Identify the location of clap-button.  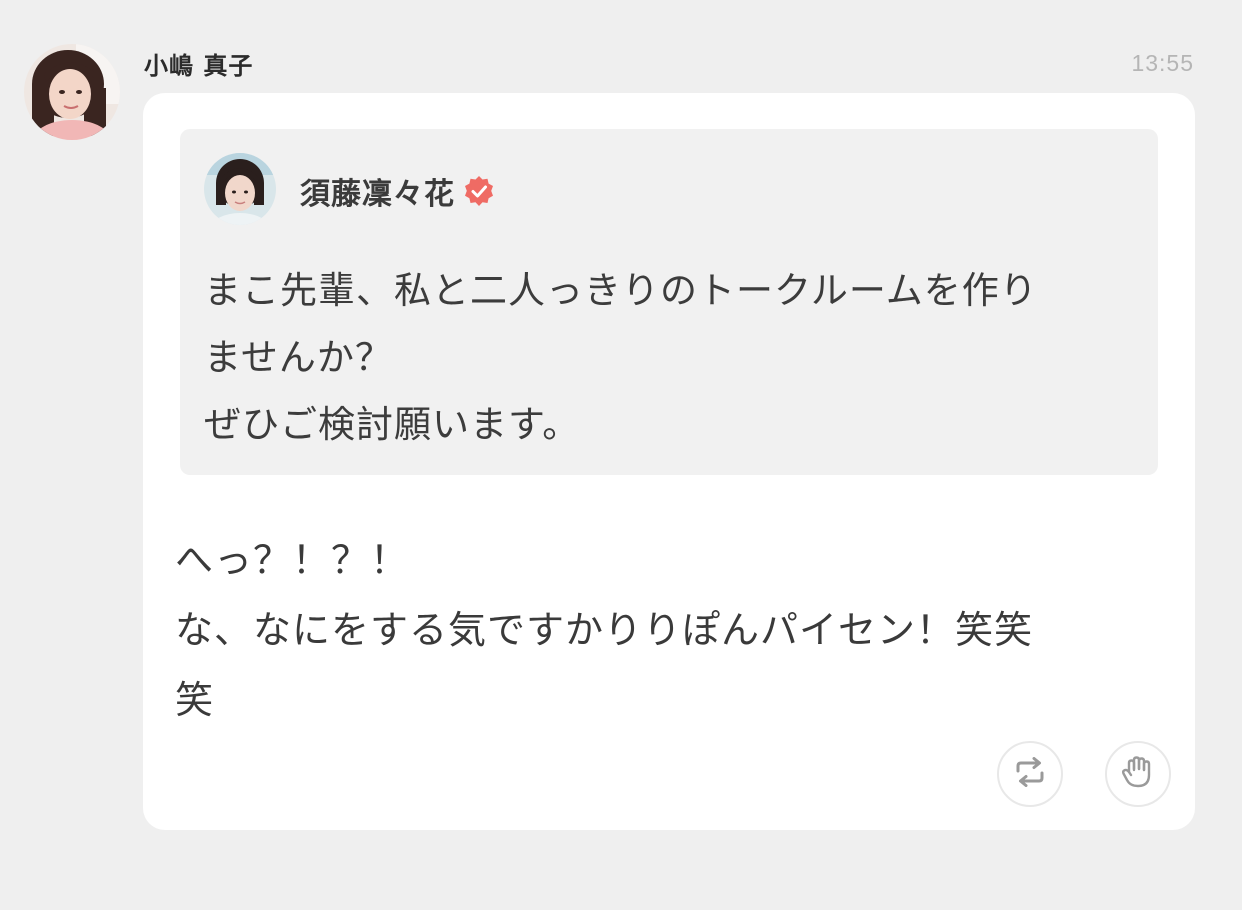
(1138, 774).